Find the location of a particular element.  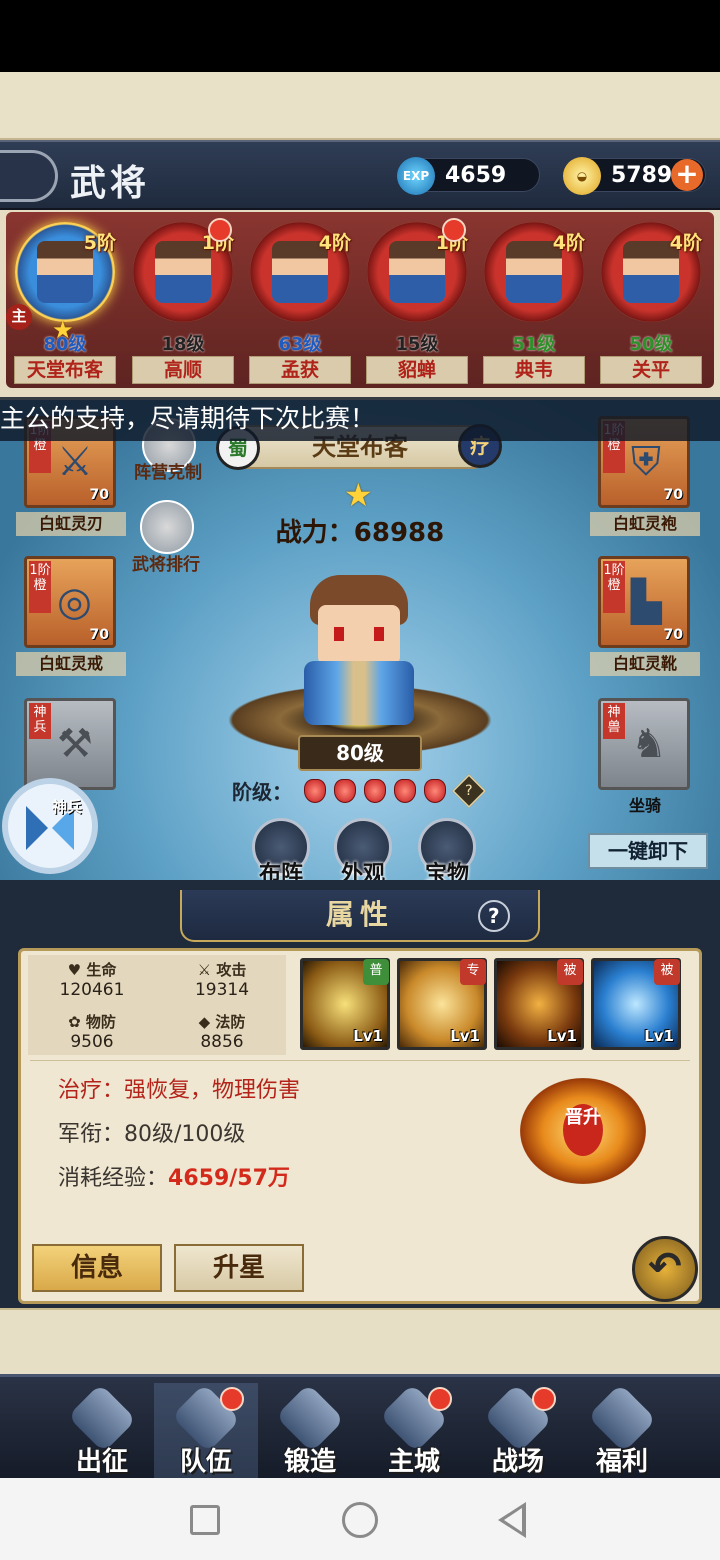

hero-name: 典韦 is located at coordinates (534, 370).